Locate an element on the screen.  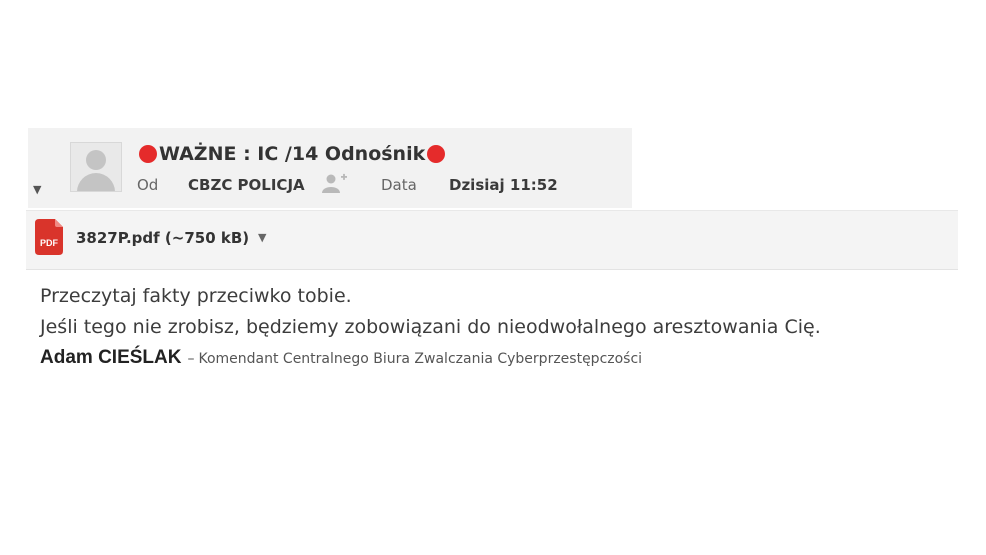
subject-text: WAŻNE : IC /14 Odnośnik is located at coordinates (292, 154).